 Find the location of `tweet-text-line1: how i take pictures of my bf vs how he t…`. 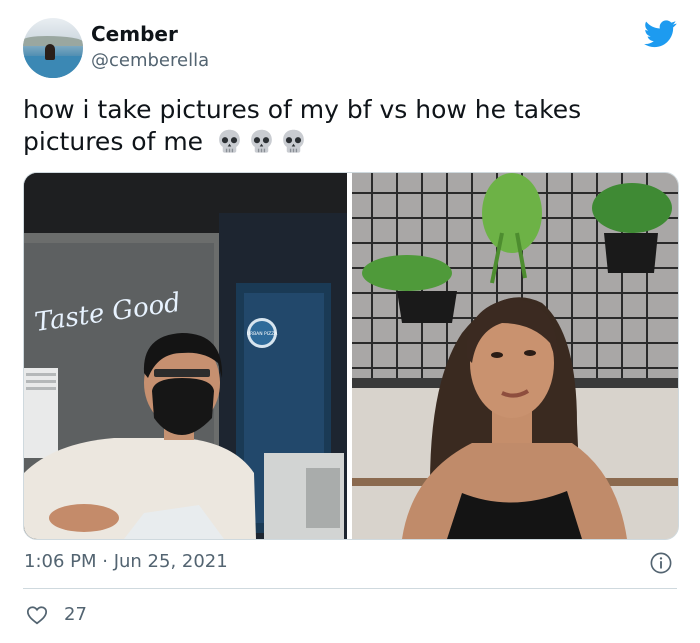

tweet-text-line1: how i take pictures of my bf vs how he t… is located at coordinates (302, 109).